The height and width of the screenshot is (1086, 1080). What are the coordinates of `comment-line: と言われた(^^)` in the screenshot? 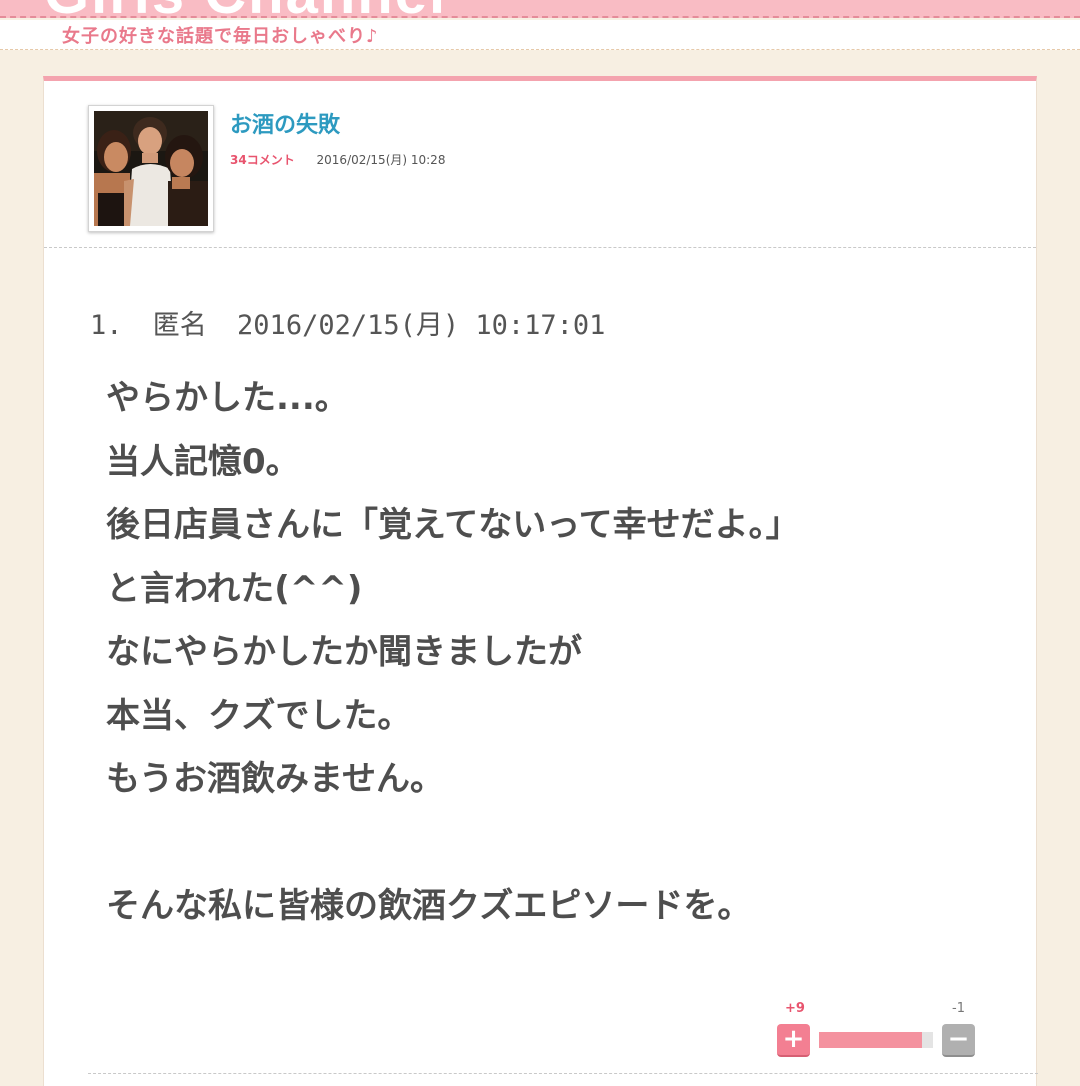 It's located at (234, 588).